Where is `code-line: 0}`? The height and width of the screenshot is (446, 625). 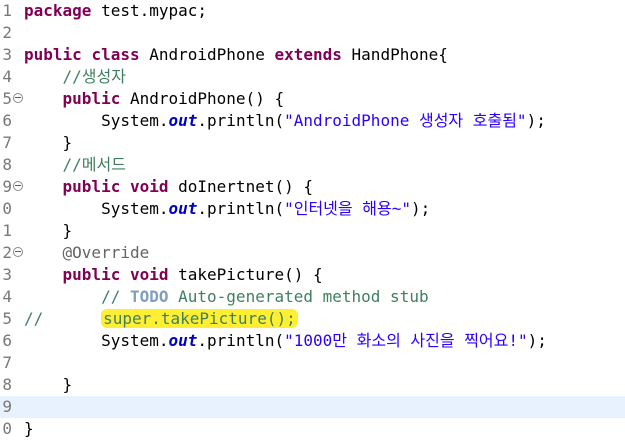
code-line: 0} is located at coordinates (312, 429).